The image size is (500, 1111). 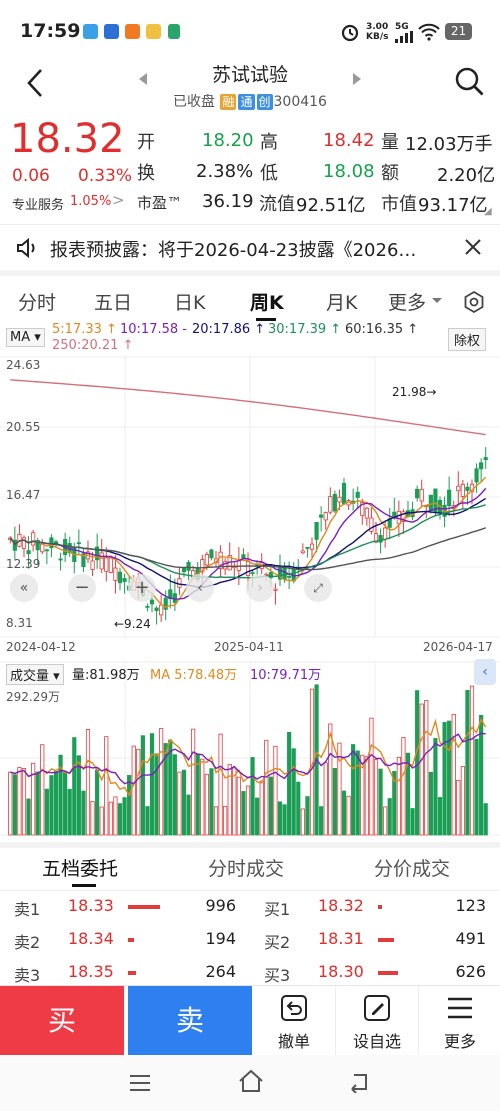 I want to click on volume-ma5: MA 5:78.48万, so click(x=194, y=675).